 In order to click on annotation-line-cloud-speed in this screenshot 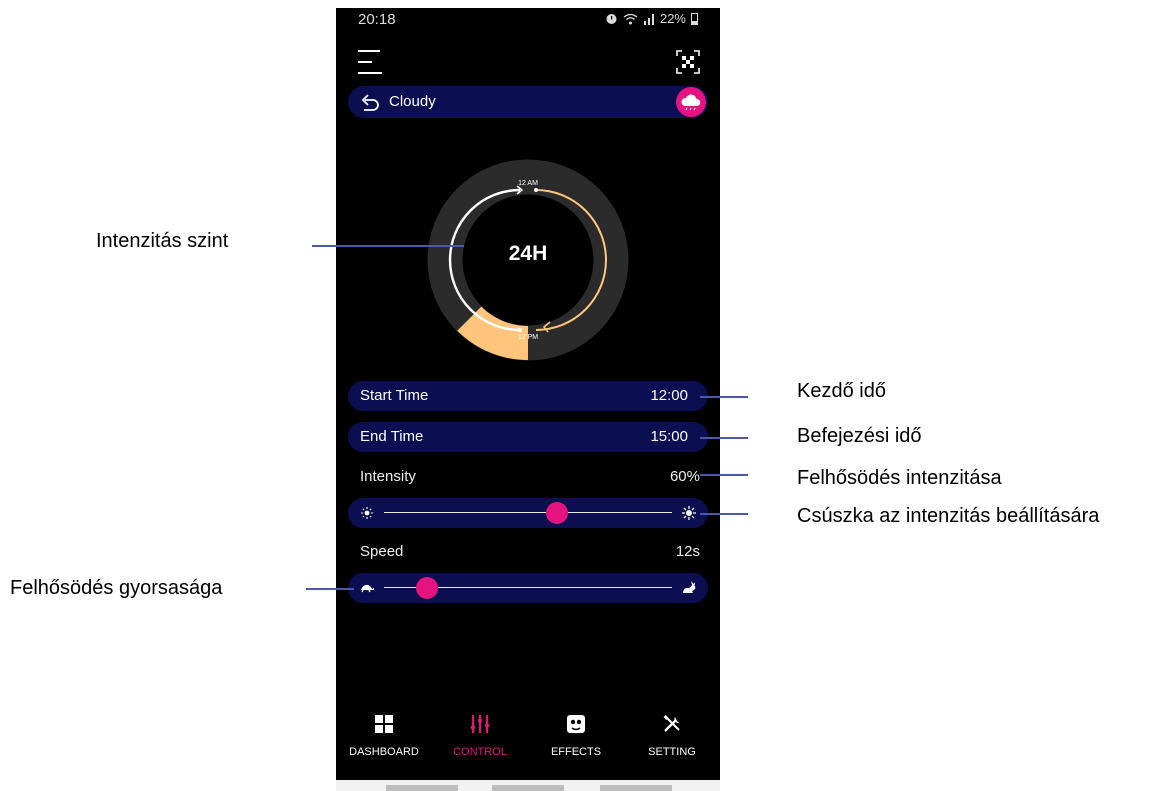, I will do `click(330, 589)`.